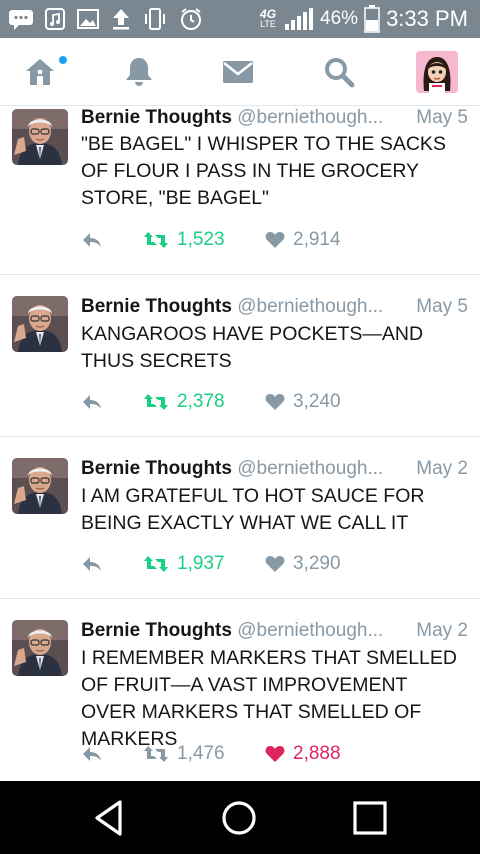 Image resolution: width=480 pixels, height=854 pixels. Describe the element at coordinates (427, 18) in the screenshot. I see `clock: 3:33 PM` at that location.